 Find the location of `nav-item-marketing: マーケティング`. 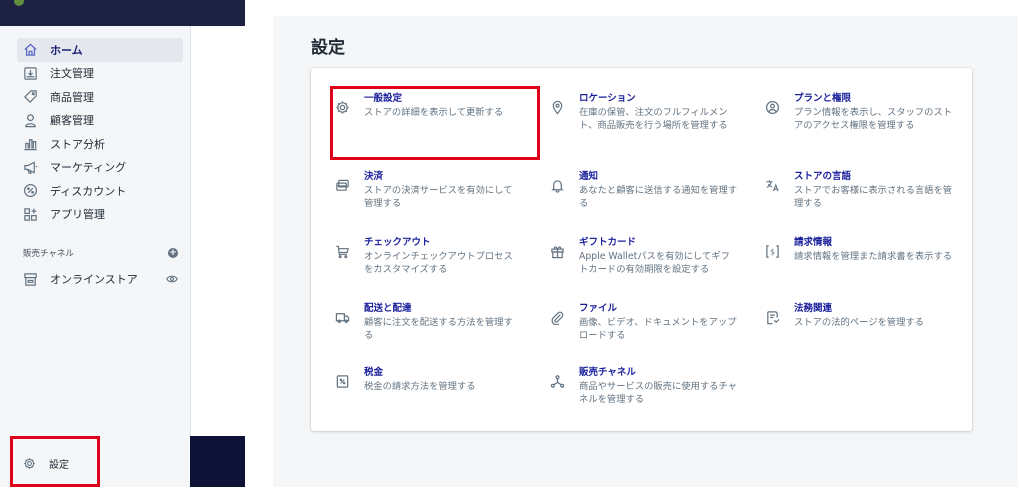

nav-item-marketing: マーケティング is located at coordinates (100, 168).